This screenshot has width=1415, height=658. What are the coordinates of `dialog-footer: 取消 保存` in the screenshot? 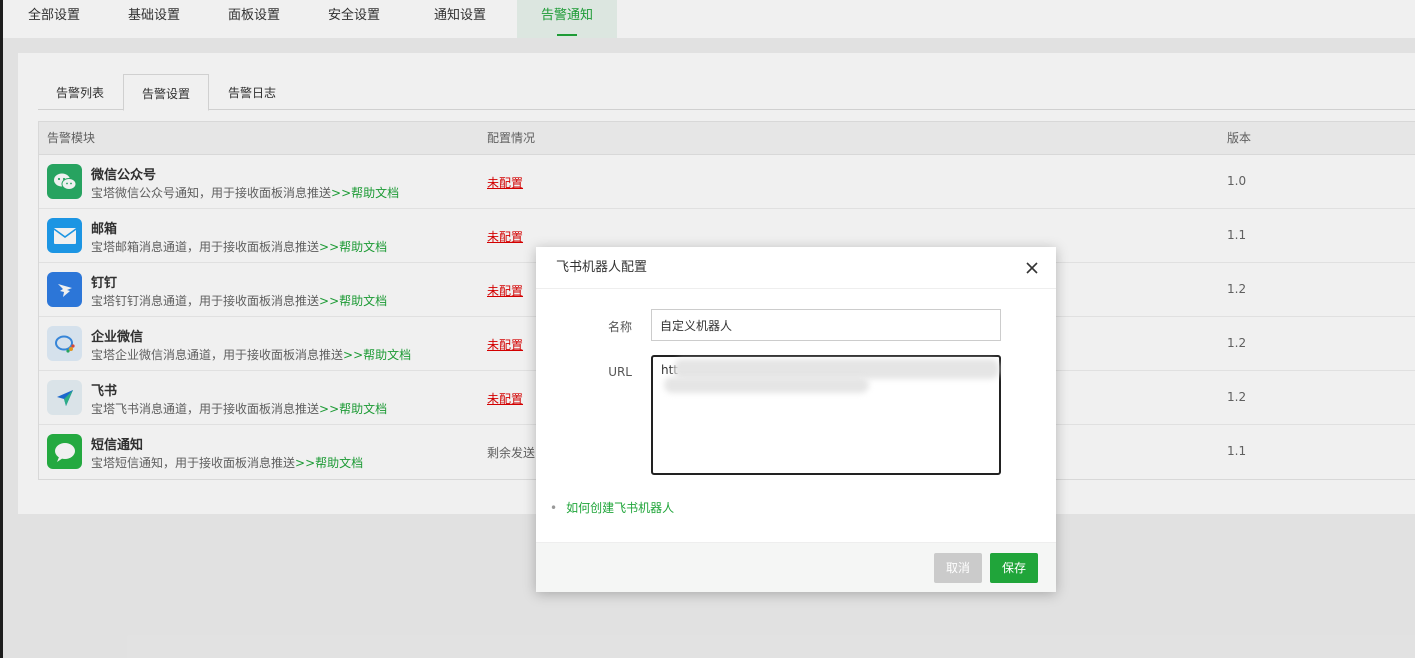 It's located at (796, 567).